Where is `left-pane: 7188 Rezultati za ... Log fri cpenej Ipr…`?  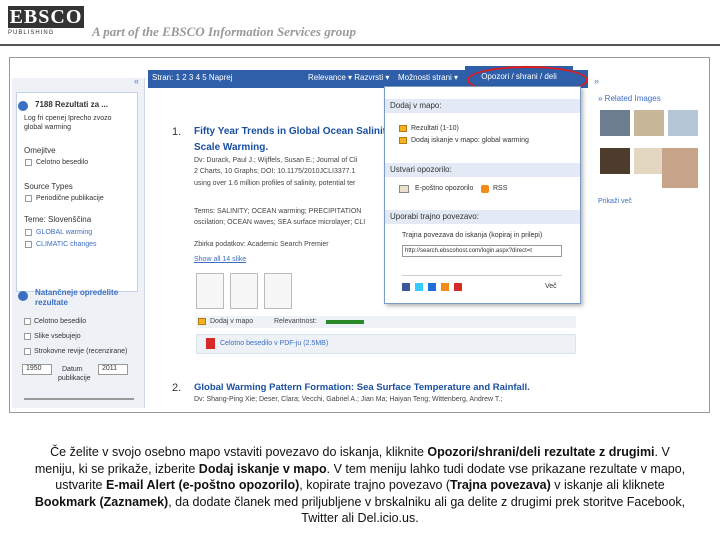
left-pane: 7188 Rezultati za ... Log fri cpenej Ipr… is located at coordinates (78, 243).